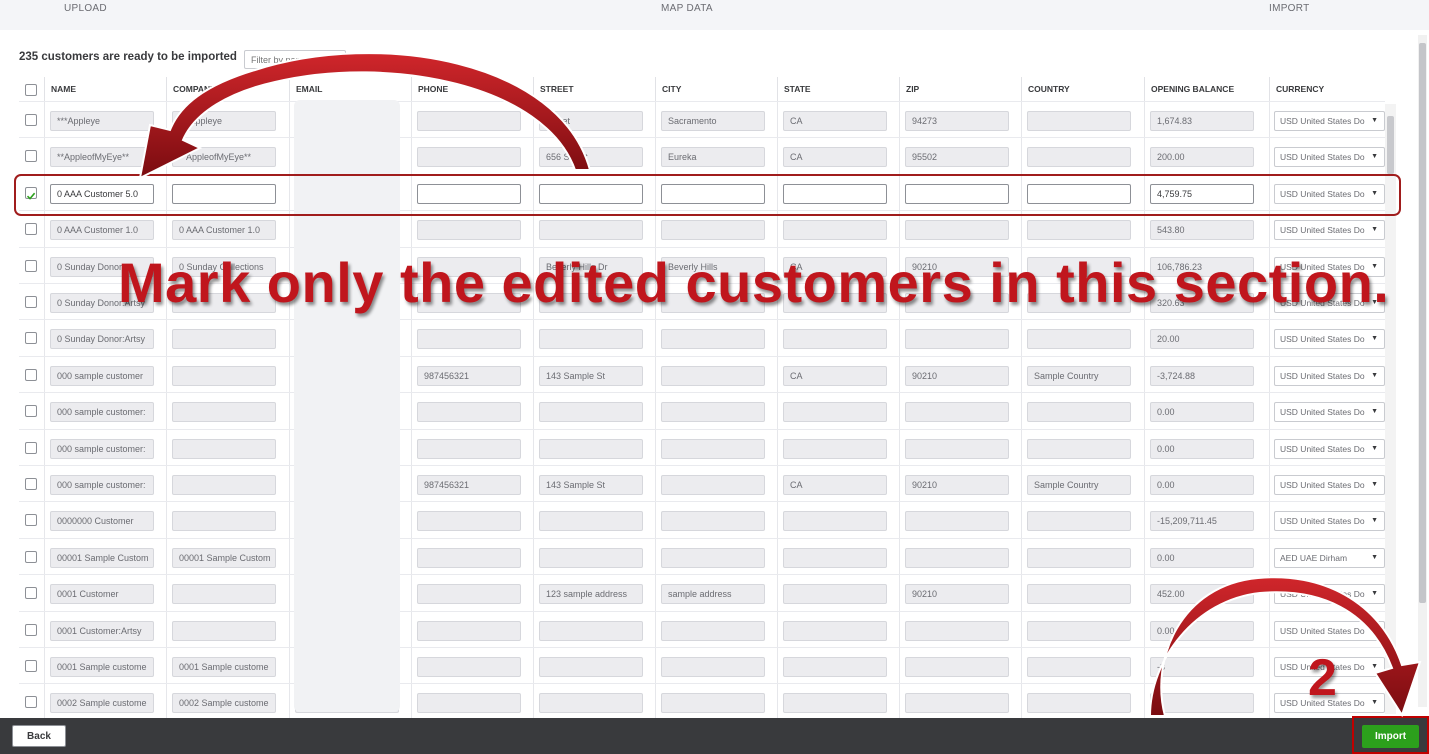 The image size is (1429, 754). Describe the element at coordinates (1202, 630) in the screenshot. I see `balance-field: 0.00` at that location.